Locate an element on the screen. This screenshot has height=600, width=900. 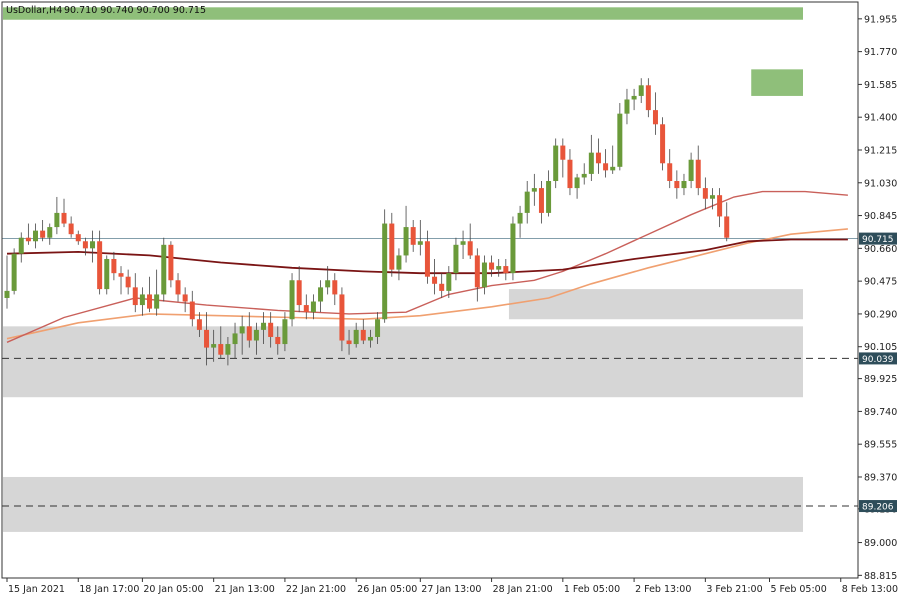
x-tick-label-8: 1 Feb 05:00 is located at coordinates (592, 589).